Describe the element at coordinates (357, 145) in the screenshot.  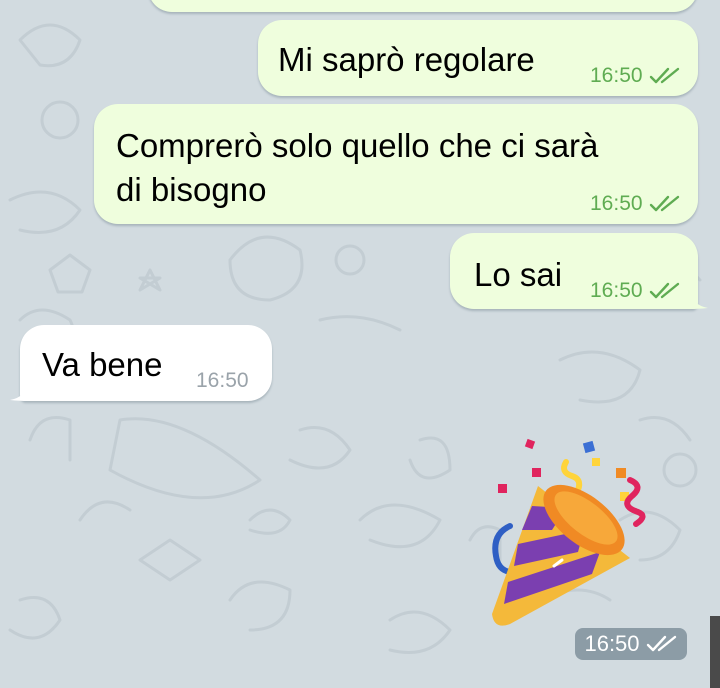
I see `message-text-line-1: Comprerò solo quello che ci sarà` at that location.